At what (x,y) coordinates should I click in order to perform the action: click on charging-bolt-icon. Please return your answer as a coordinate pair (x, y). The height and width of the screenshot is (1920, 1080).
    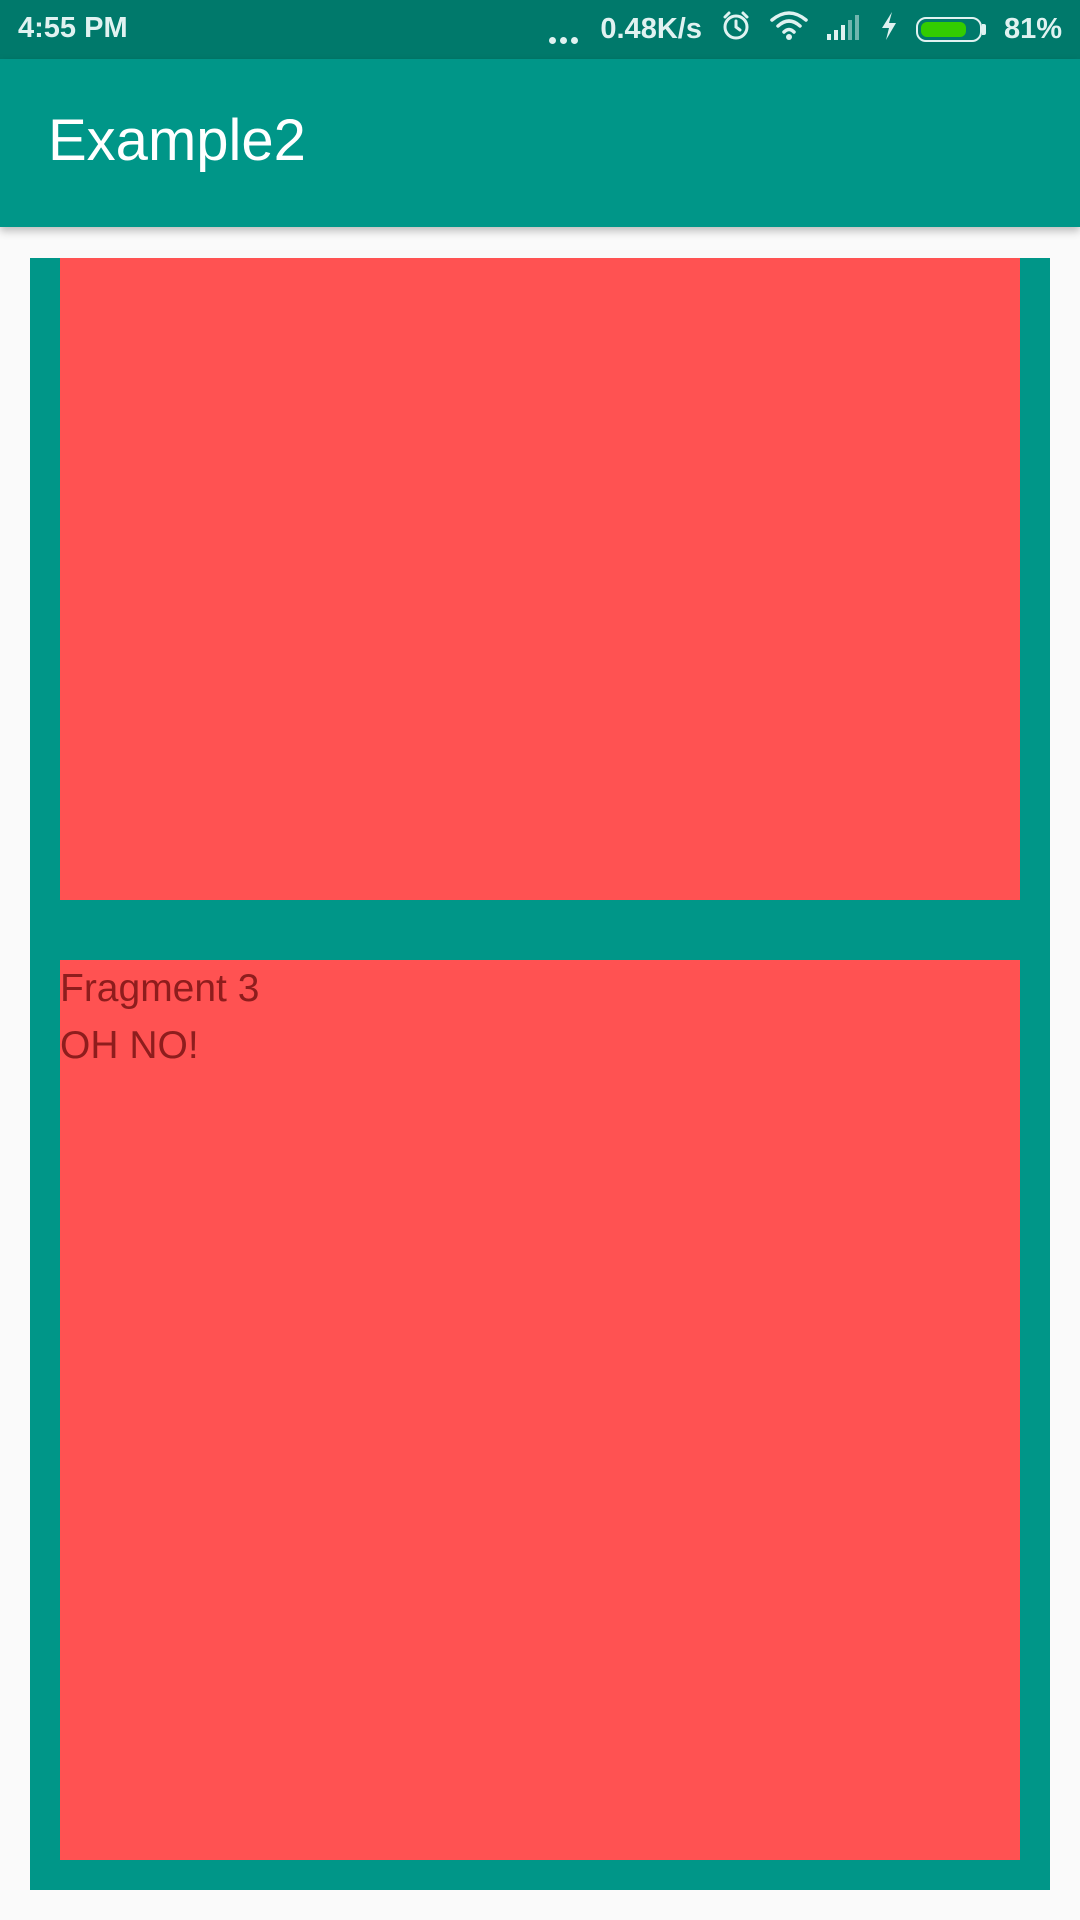
    Looking at the image, I should click on (889, 30).